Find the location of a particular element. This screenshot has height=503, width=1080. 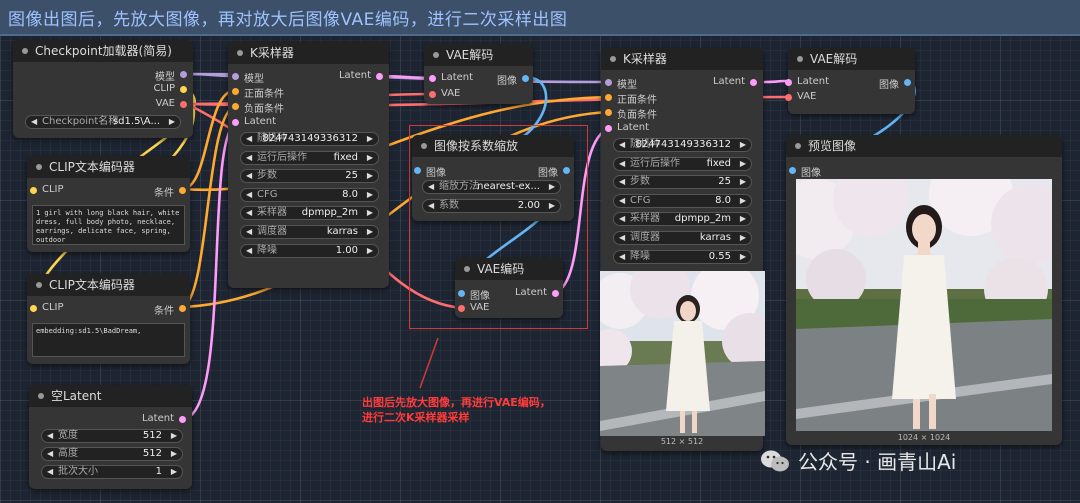

watermark: 公众号 · 画青山Ai is located at coordinates (858, 460).